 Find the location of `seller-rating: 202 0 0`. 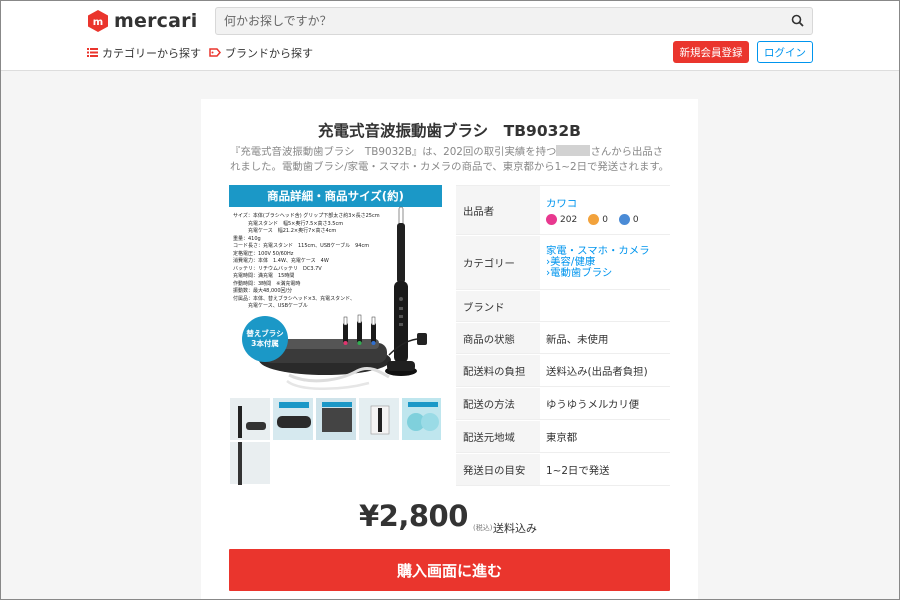

seller-rating: 202 0 0 is located at coordinates (598, 219).